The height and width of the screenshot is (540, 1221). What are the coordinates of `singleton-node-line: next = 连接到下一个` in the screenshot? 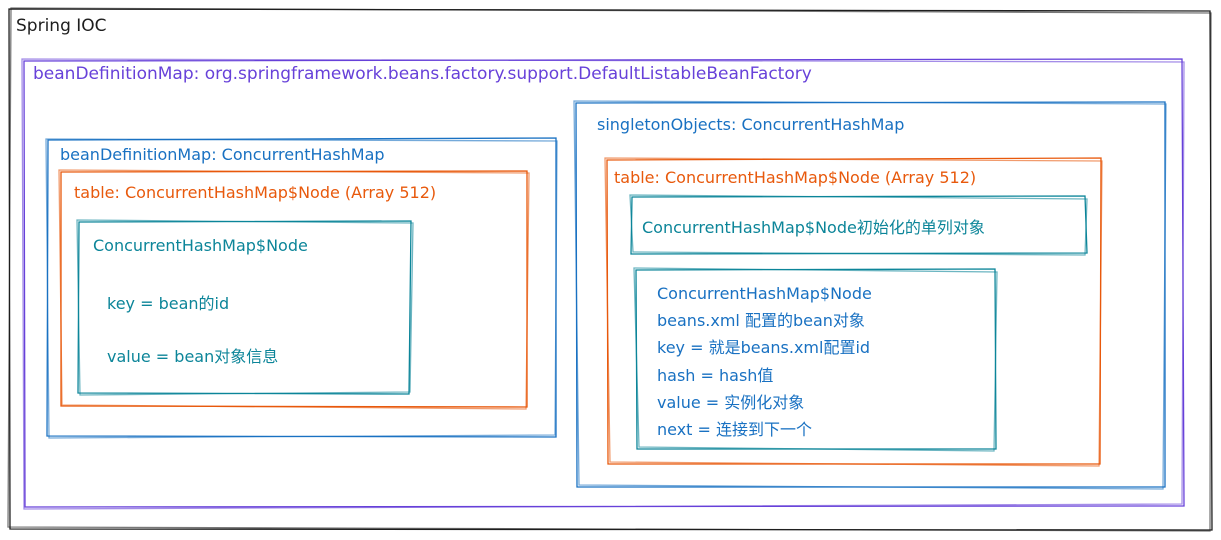 It's located at (735, 430).